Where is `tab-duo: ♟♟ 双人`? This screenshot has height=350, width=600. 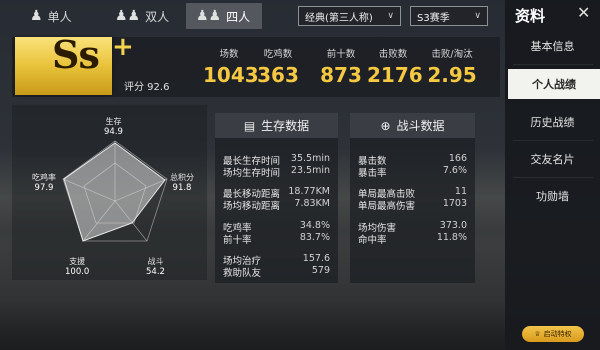
tab-duo: ♟♟ 双人 is located at coordinates (142, 16).